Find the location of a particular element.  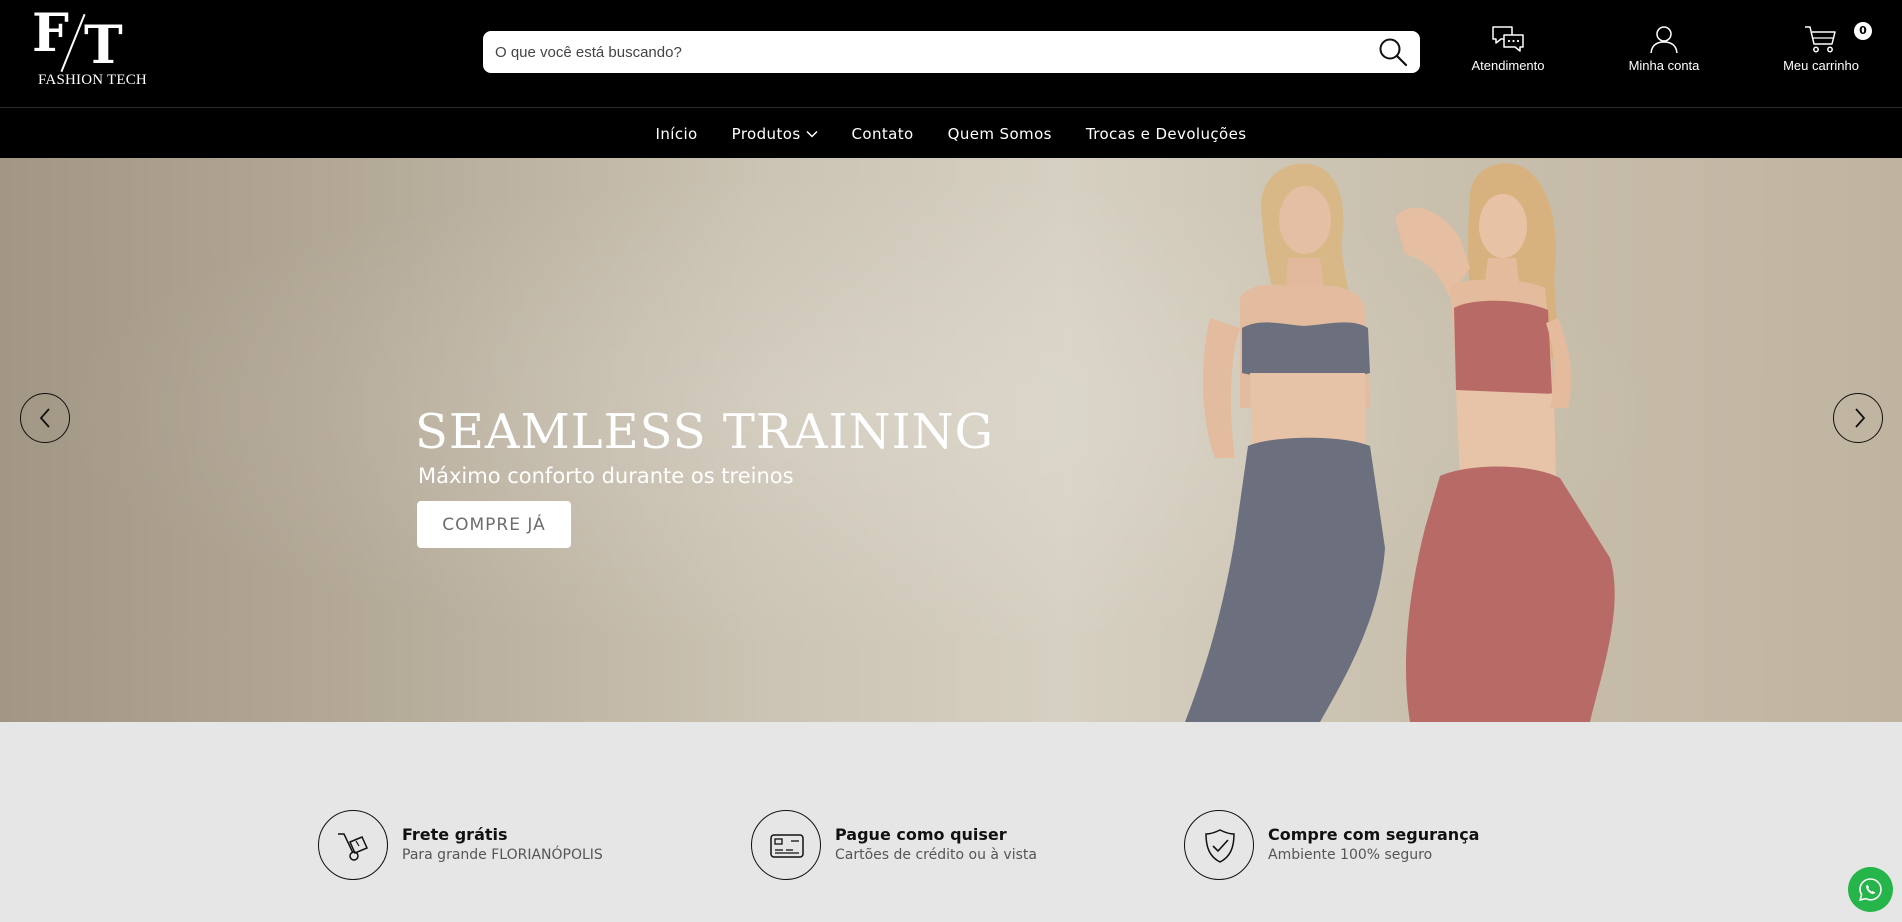

user-icon is located at coordinates (1664, 40).